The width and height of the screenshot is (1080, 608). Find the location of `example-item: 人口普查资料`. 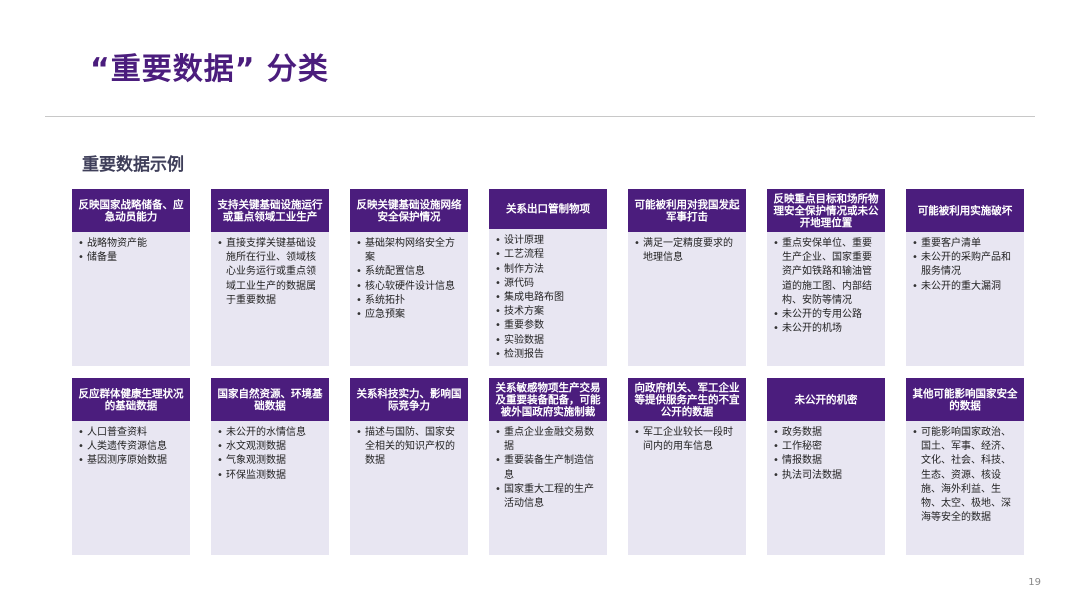

example-item: 人口普查资料 is located at coordinates (131, 433).